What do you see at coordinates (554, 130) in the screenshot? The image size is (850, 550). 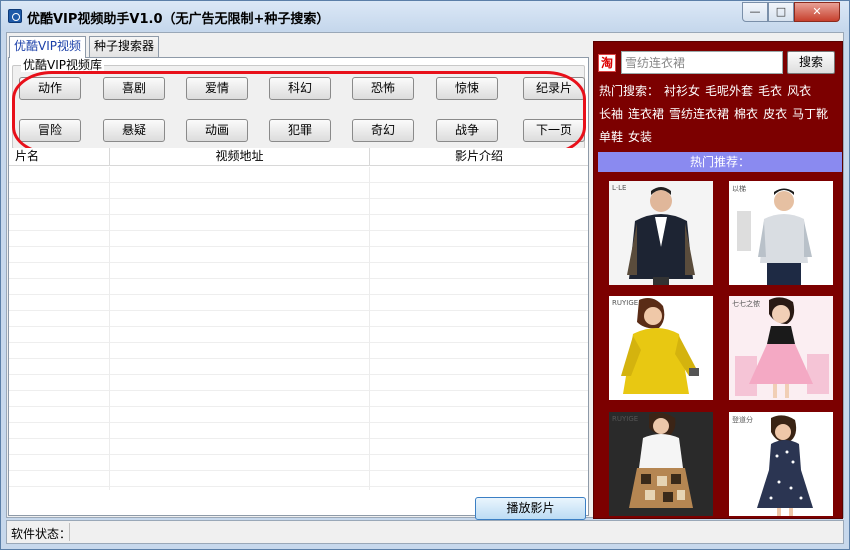 I see `next-page-button: 下一页` at bounding box center [554, 130].